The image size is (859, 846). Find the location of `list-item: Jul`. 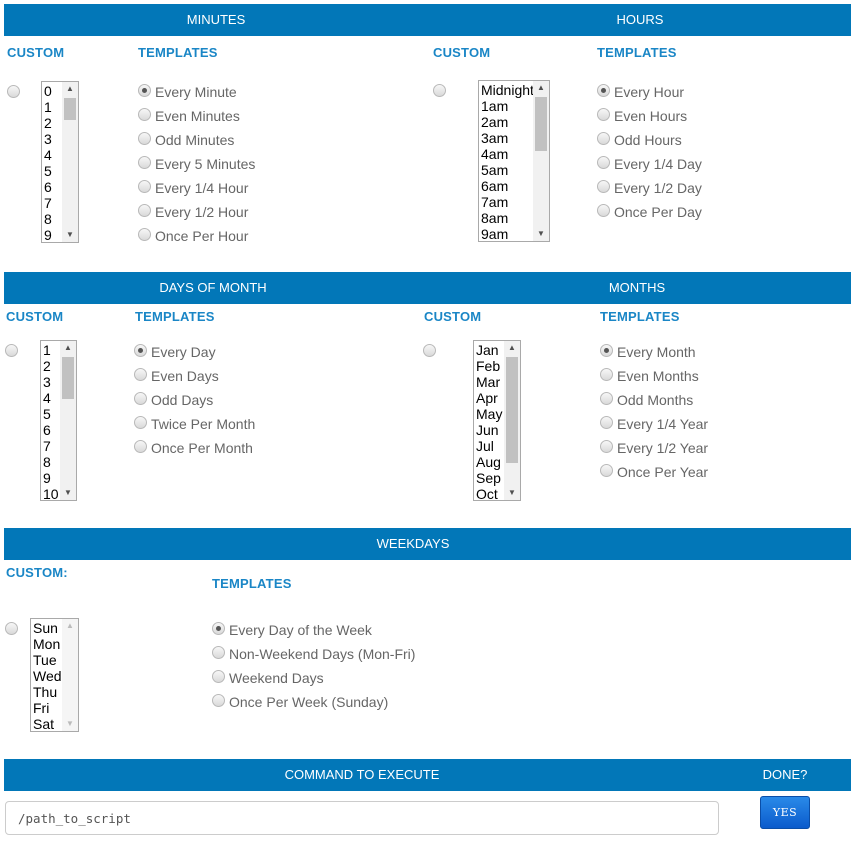

list-item: Jul is located at coordinates (489, 446).